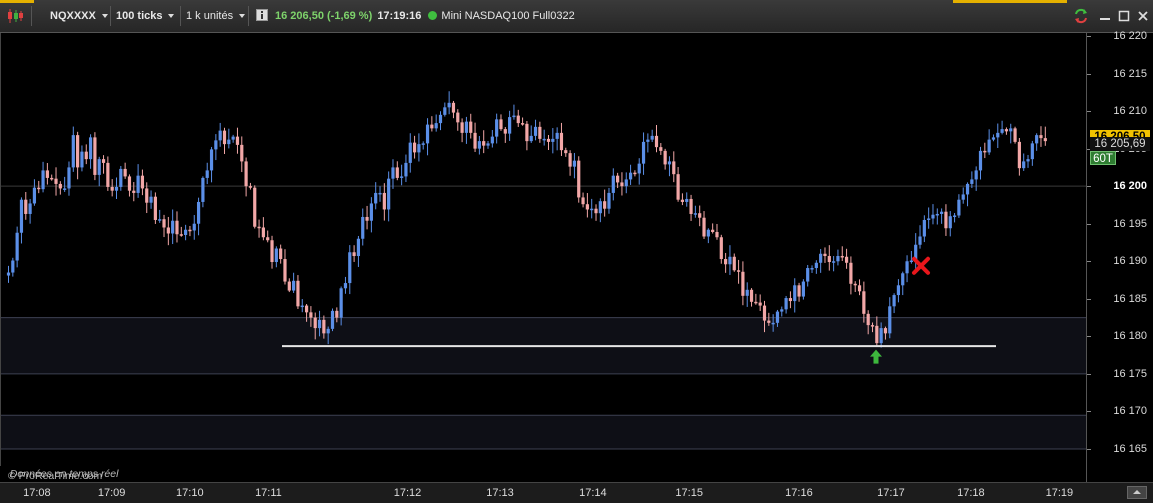 This screenshot has height=503, width=1153. I want to click on price-tick-label: 16 220, so click(1130, 36).